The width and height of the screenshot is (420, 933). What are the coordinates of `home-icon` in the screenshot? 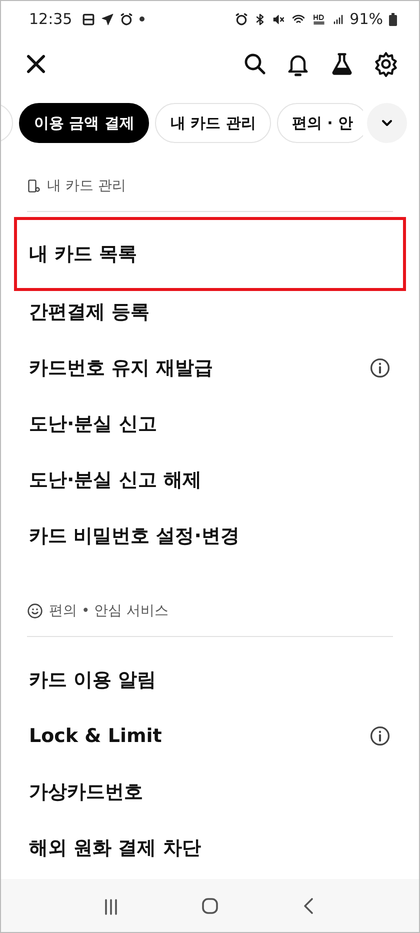 It's located at (210, 906).